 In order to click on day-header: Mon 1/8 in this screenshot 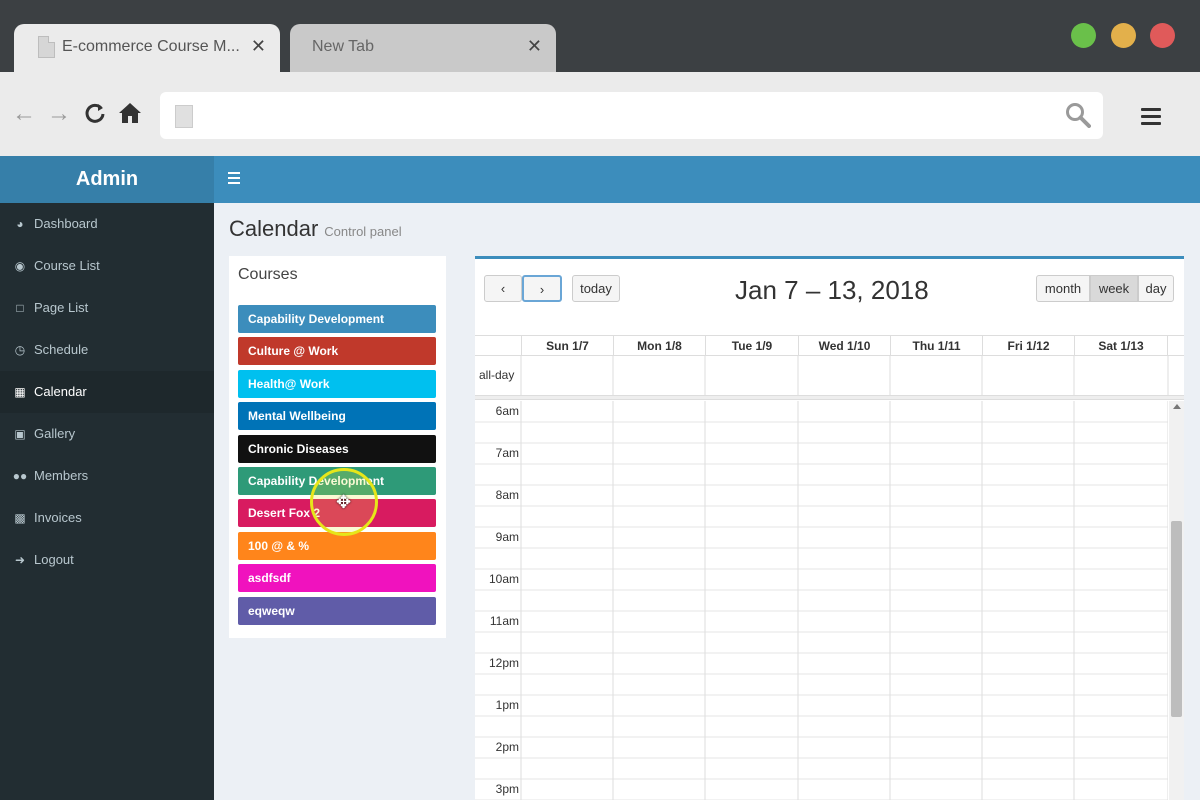, I will do `click(659, 346)`.